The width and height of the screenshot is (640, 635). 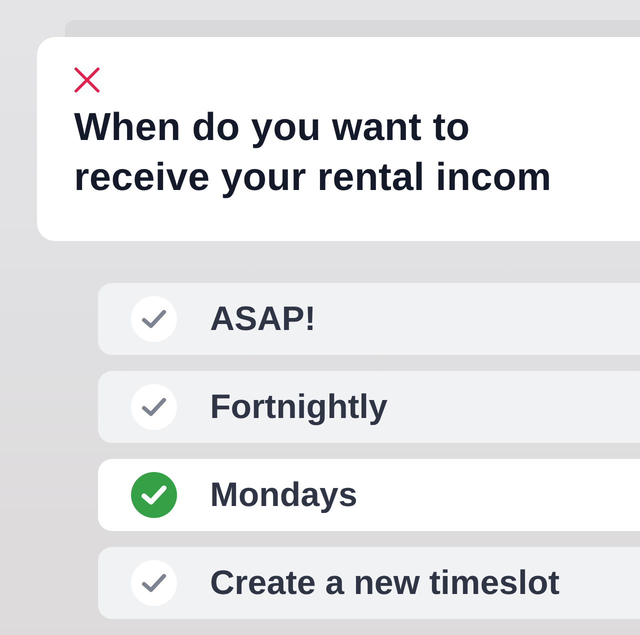 I want to click on option-item: ASAP!, so click(x=369, y=319).